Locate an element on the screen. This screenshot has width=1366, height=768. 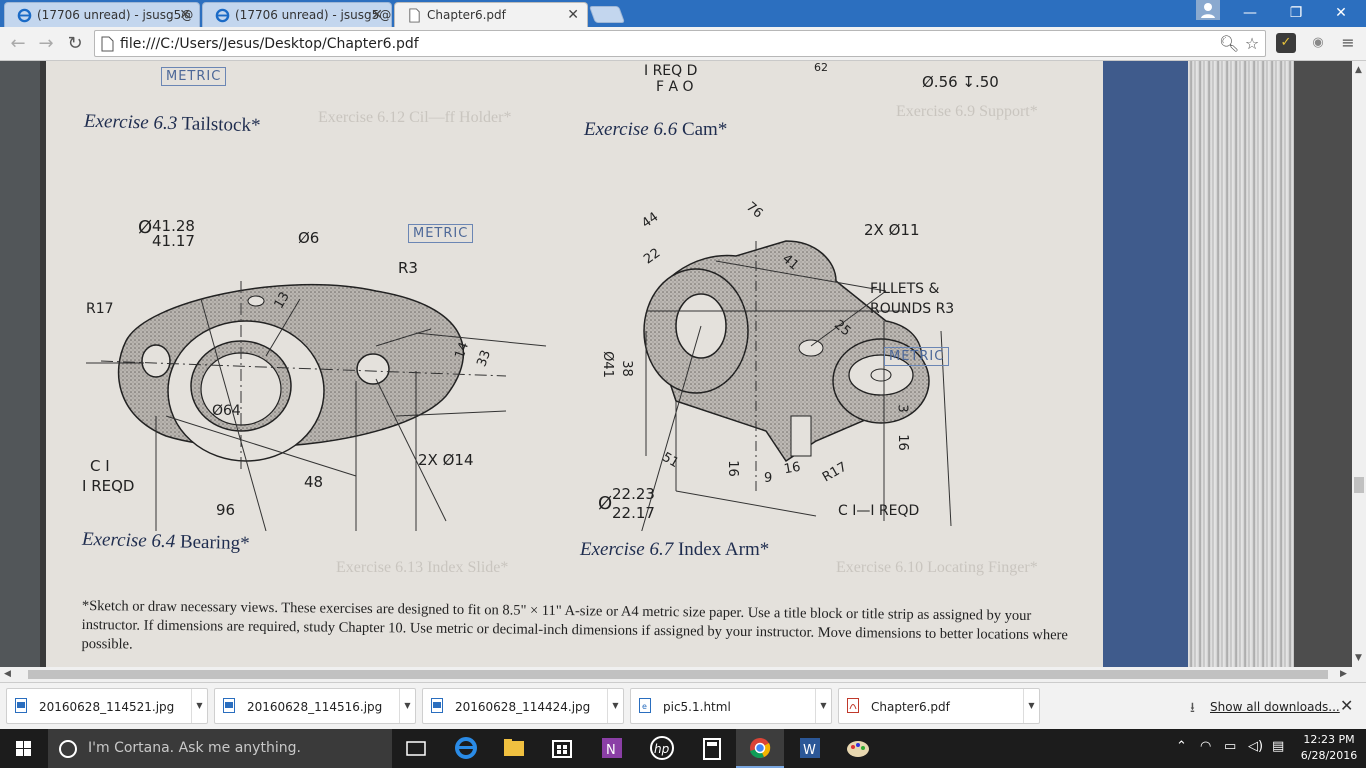
start-button is located at coordinates (24, 748).